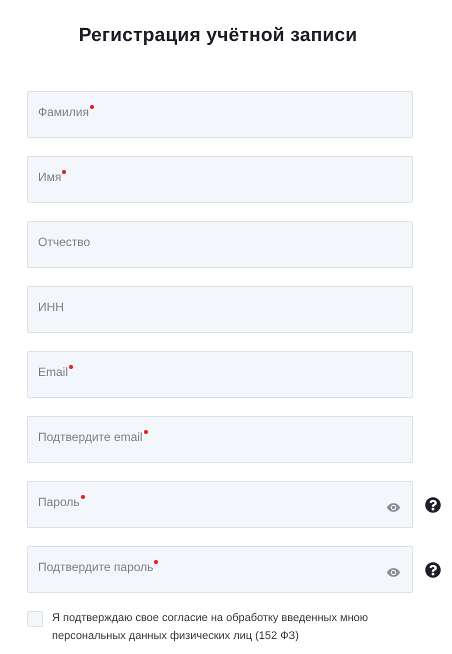  What do you see at coordinates (96, 567) in the screenshot?
I see `field-label: Подтвердите пароль` at bounding box center [96, 567].